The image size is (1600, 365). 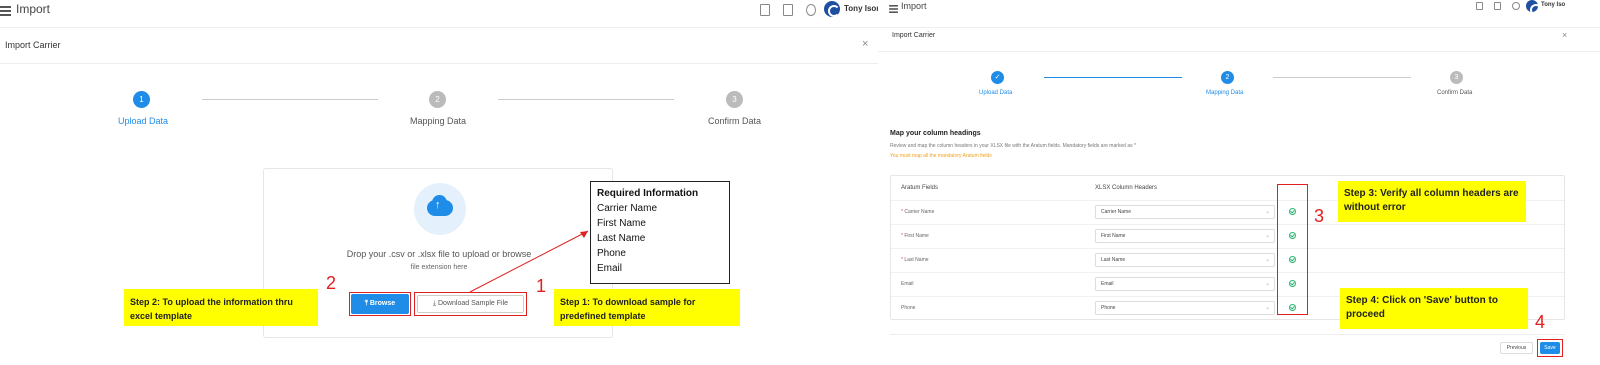 I want to click on field-label: * Last Name, so click(x=915, y=260).